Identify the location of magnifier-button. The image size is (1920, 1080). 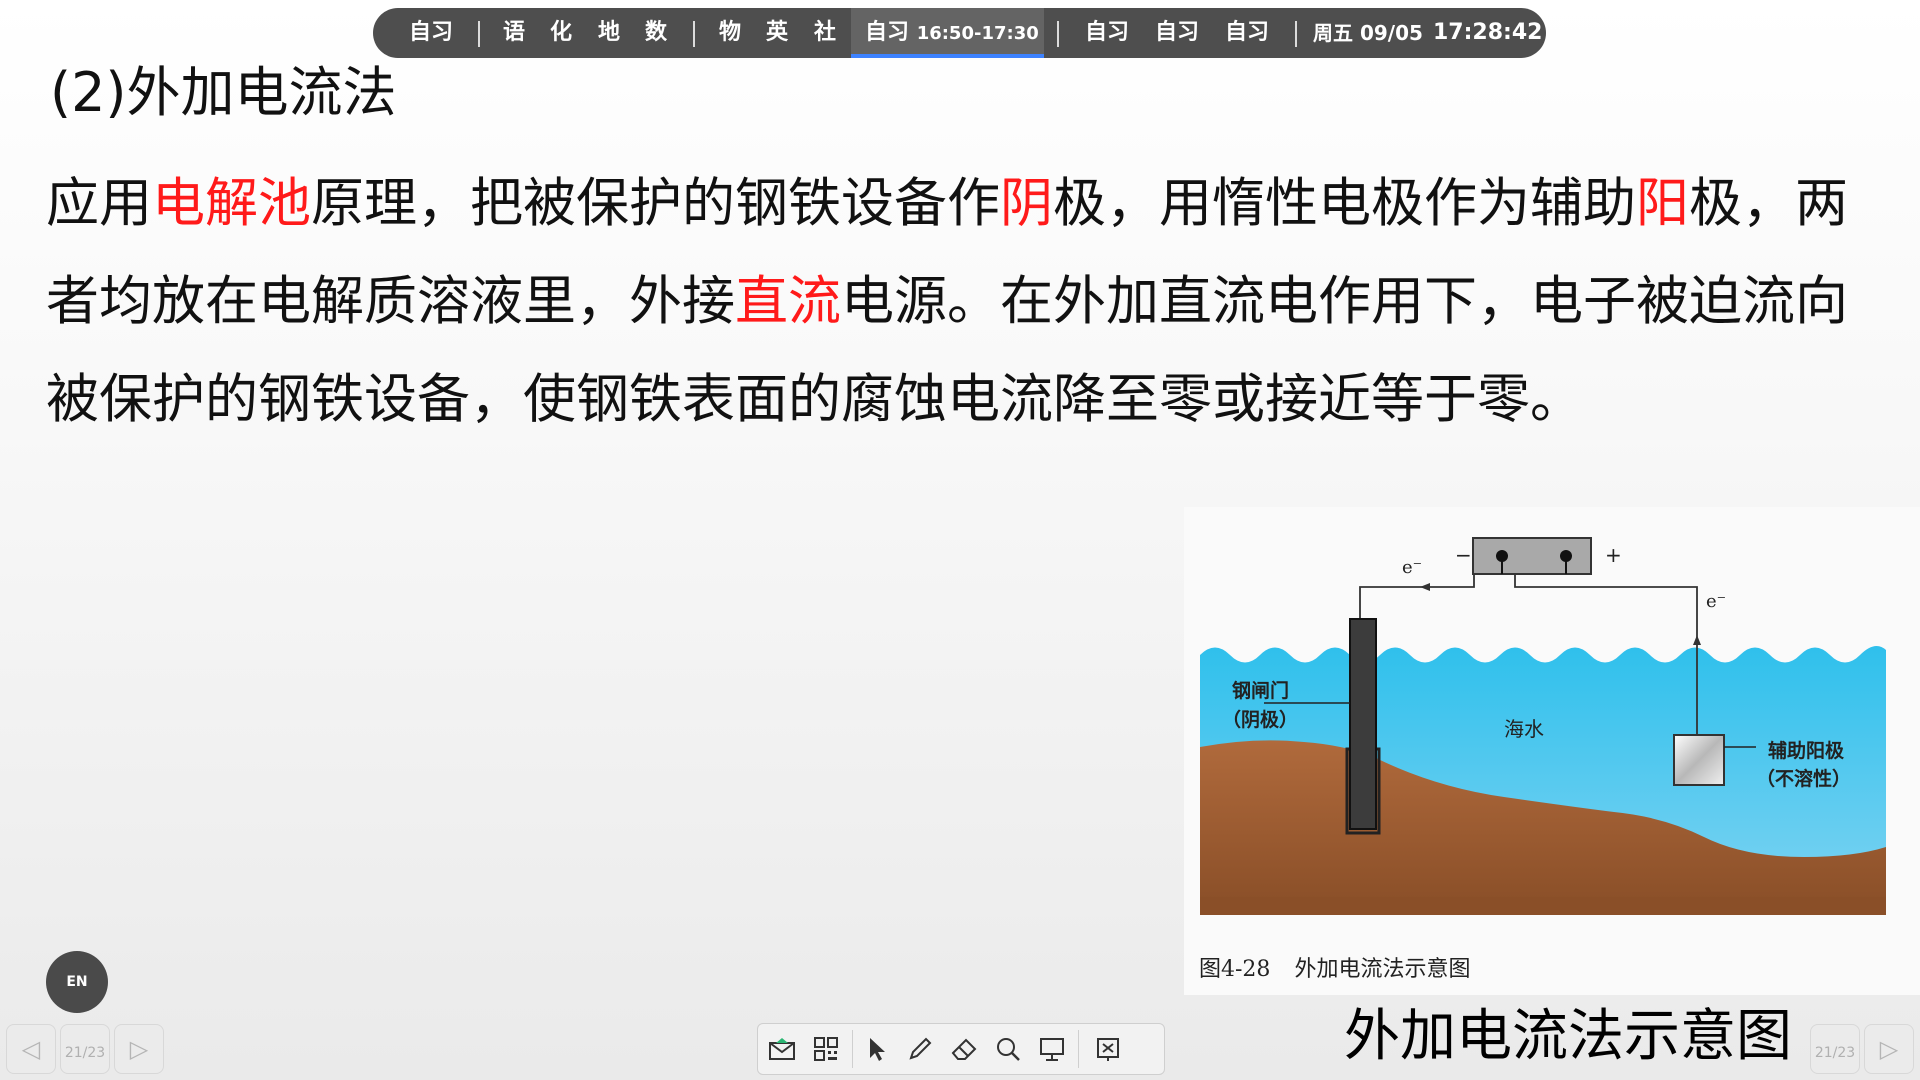
(1008, 1049).